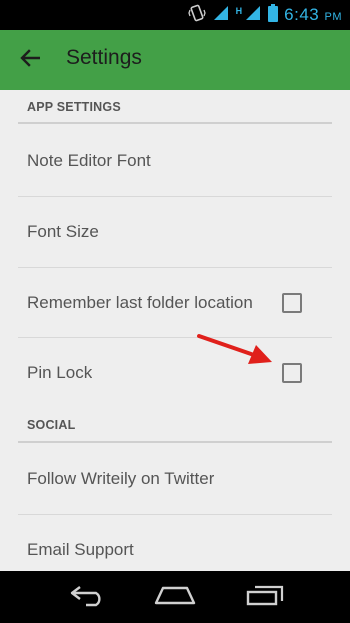  What do you see at coordinates (292, 373) in the screenshot?
I see `pin-lock-checkbox` at bounding box center [292, 373].